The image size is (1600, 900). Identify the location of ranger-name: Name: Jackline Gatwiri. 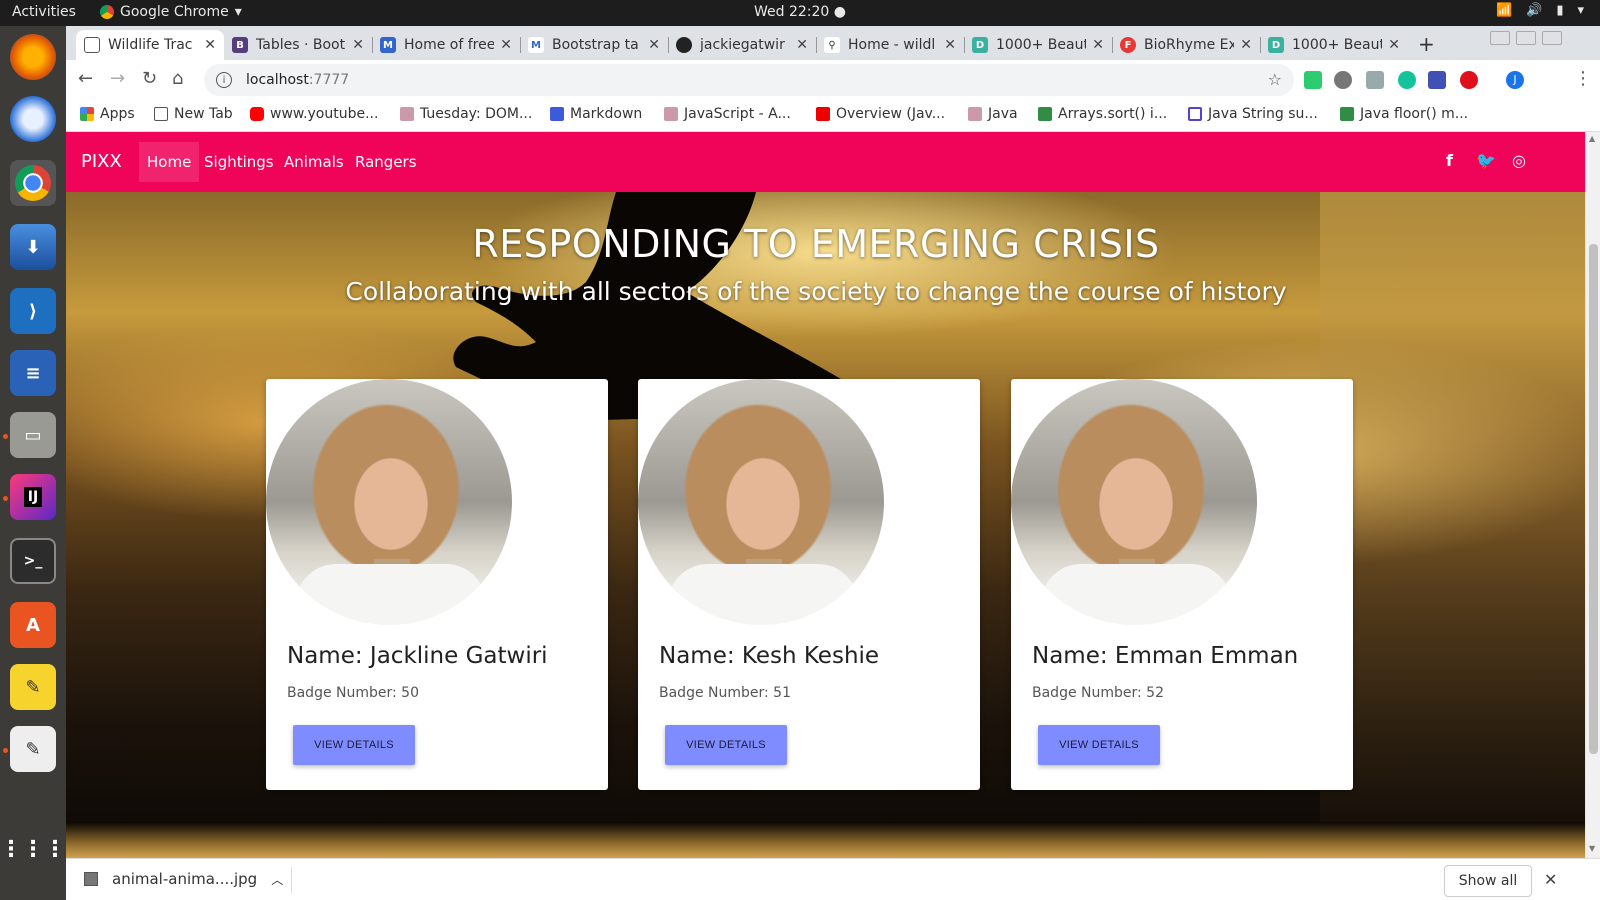
(417, 656).